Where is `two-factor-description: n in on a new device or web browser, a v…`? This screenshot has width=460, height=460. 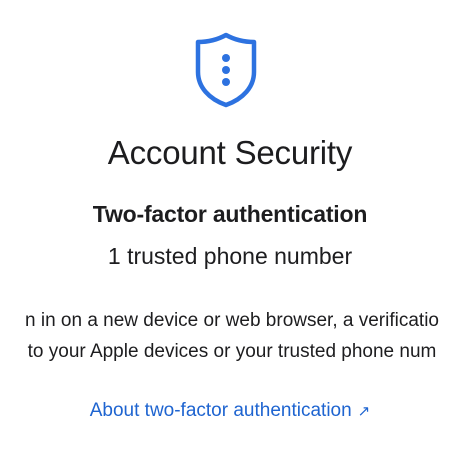
two-factor-description: n in on a new device or web browser, a v… is located at coordinates (230, 336).